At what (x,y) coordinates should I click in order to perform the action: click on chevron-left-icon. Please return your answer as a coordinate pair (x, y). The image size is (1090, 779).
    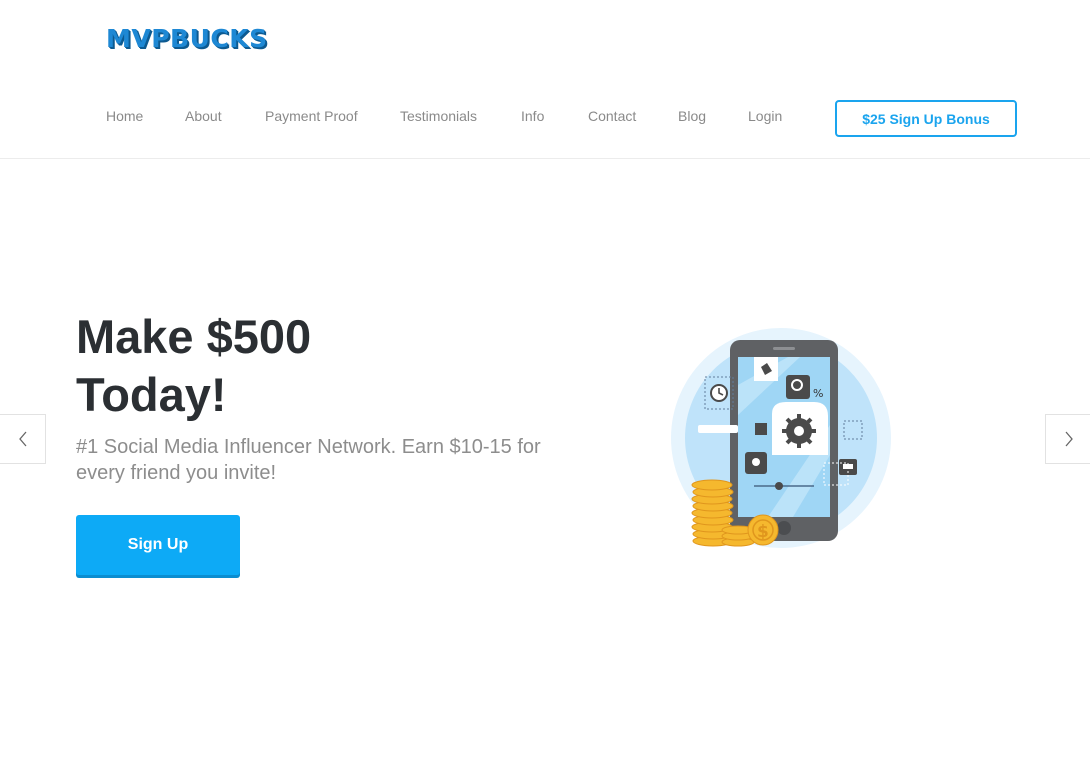
    Looking at the image, I should click on (22, 439).